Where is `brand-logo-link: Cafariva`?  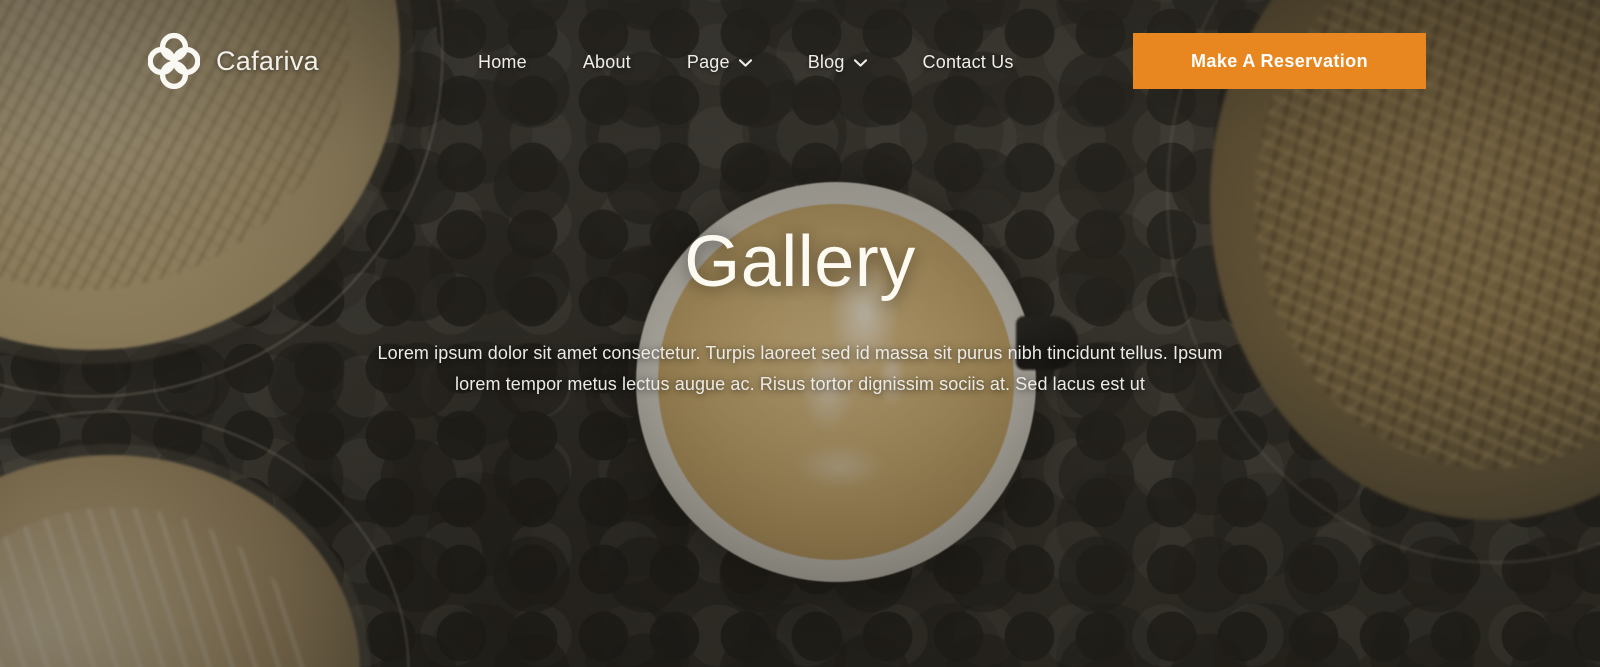
brand-logo-link: Cafariva is located at coordinates (233, 61).